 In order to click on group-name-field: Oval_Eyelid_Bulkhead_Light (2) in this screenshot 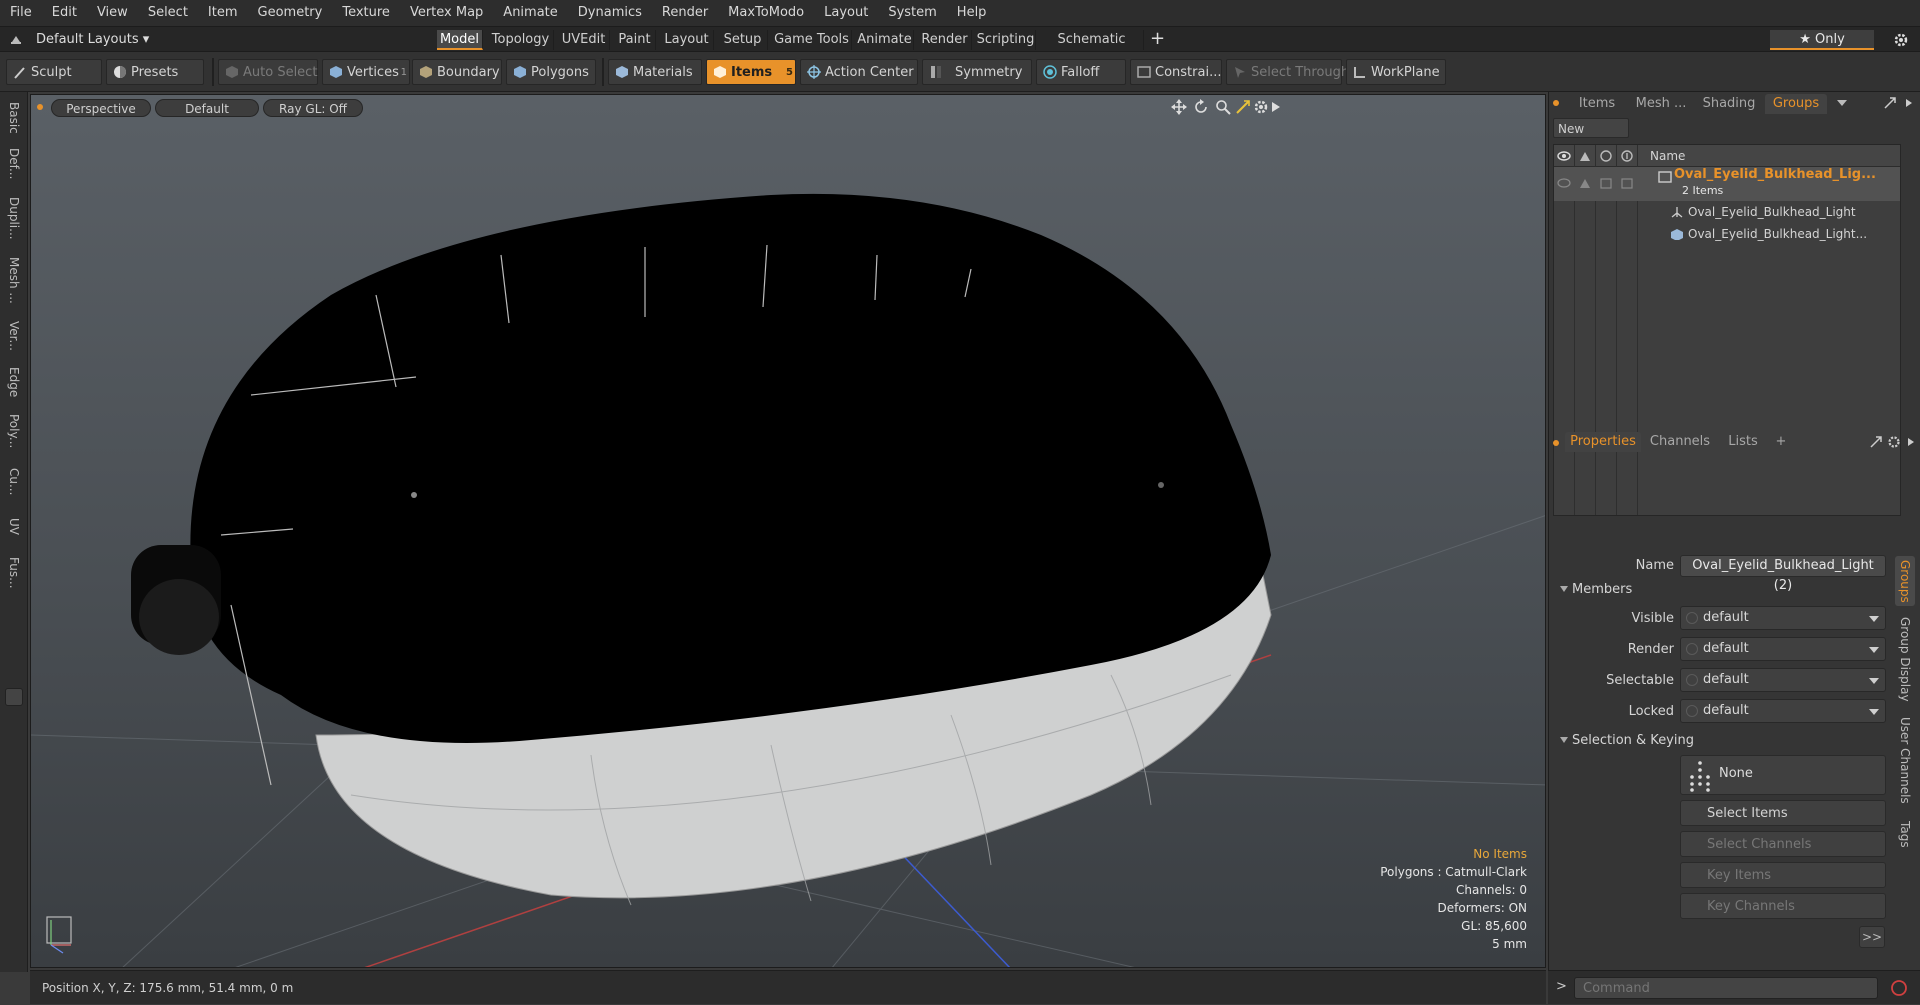, I will do `click(1783, 574)`.